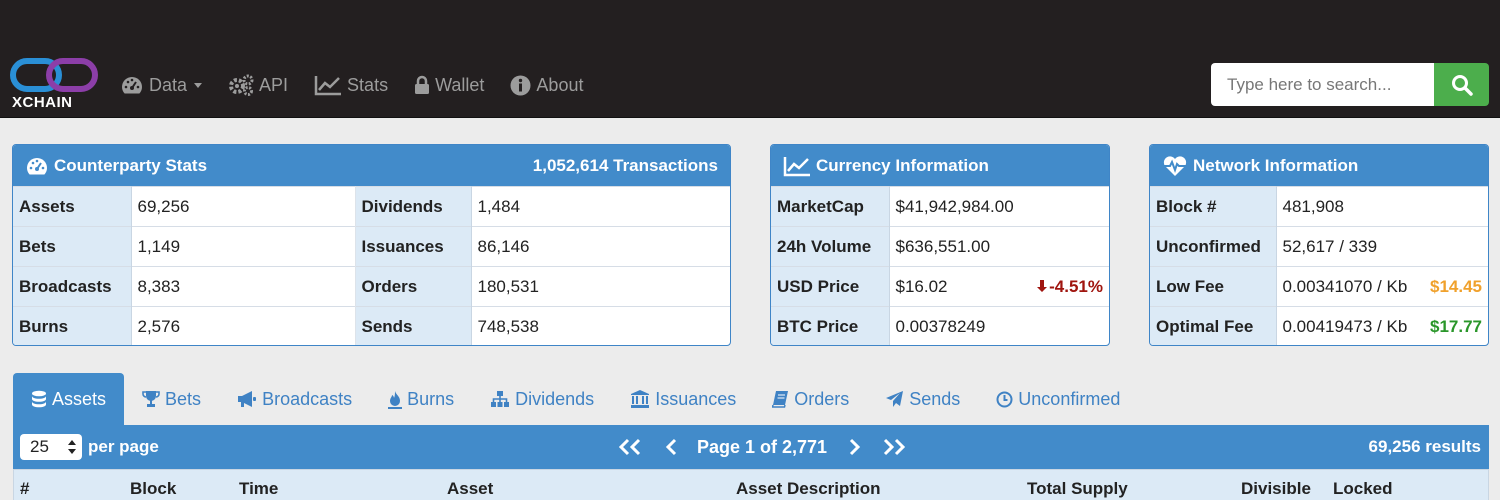 The height and width of the screenshot is (500, 1500). I want to click on column-header-divisible: Divisible, so click(1276, 489).